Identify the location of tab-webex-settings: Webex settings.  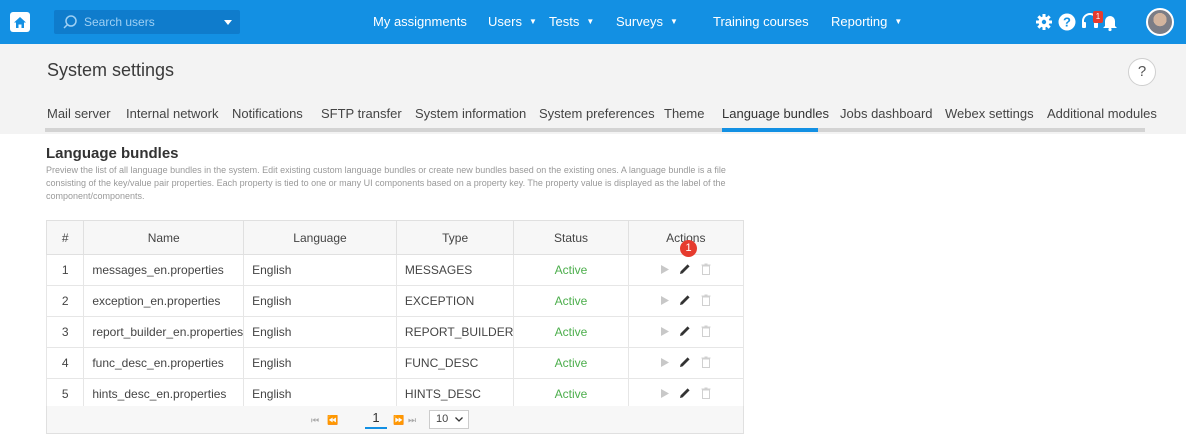
(989, 113).